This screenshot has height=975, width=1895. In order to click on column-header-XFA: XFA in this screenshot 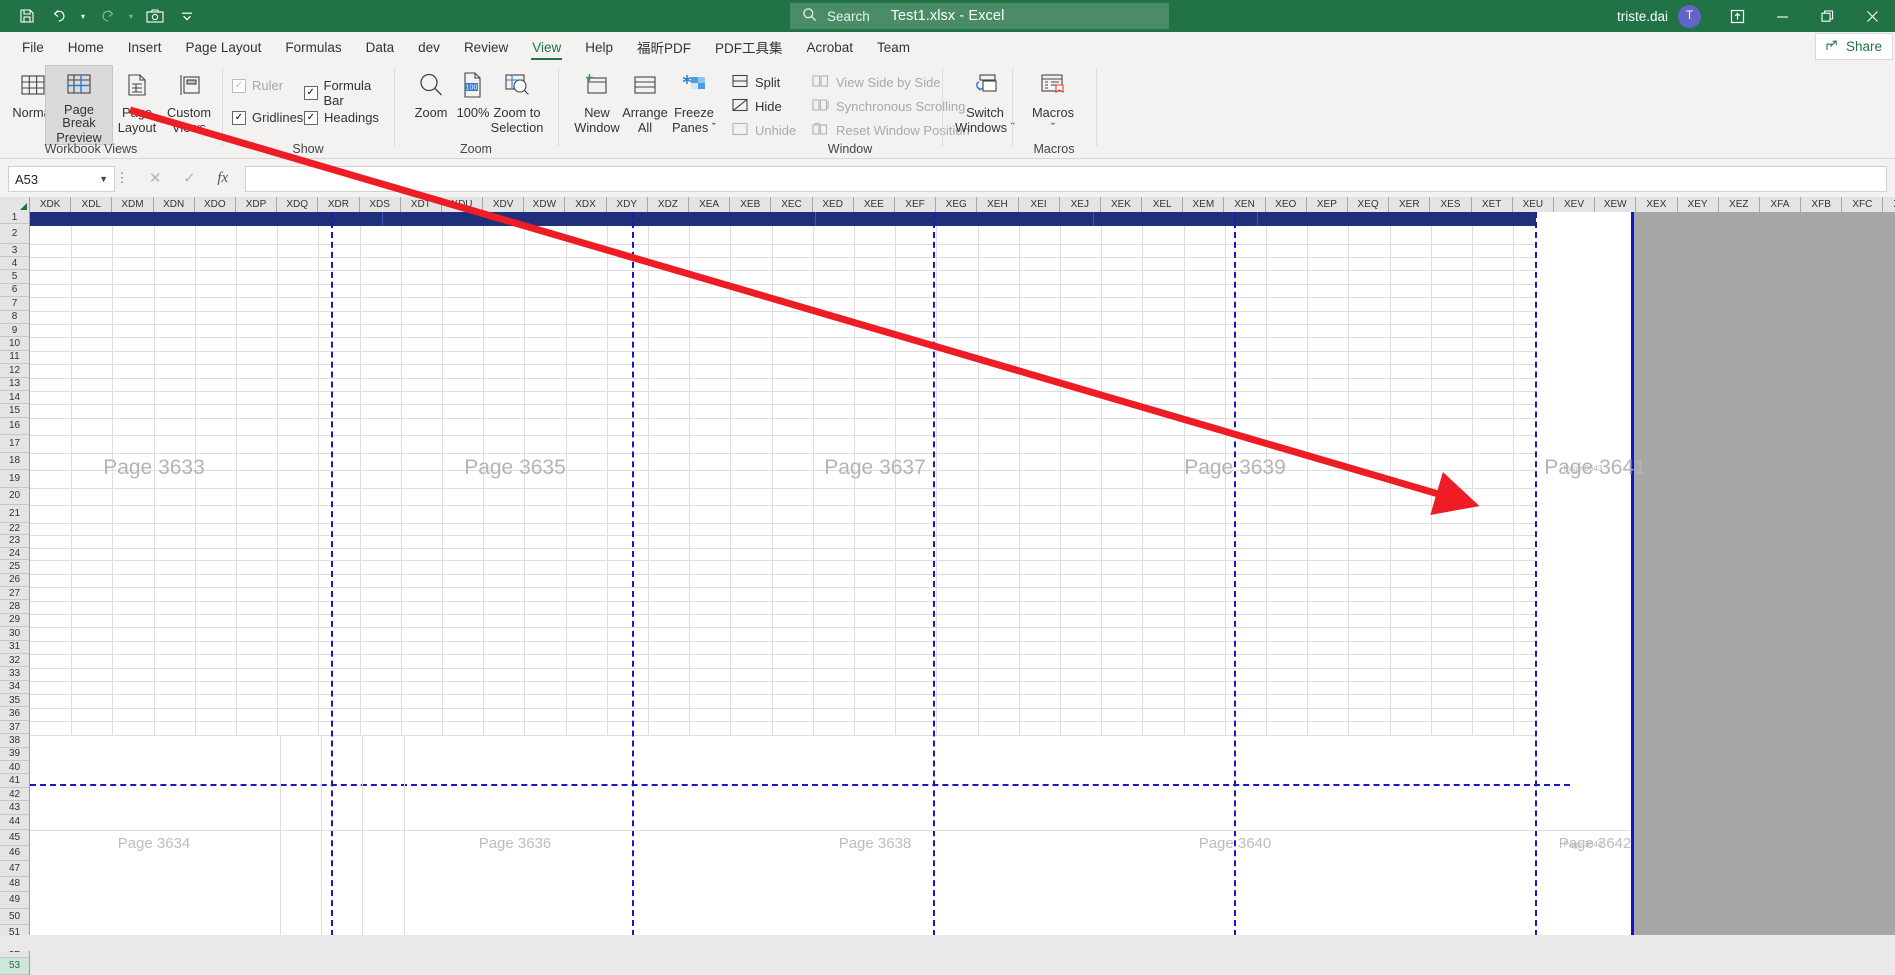, I will do `click(1780, 204)`.